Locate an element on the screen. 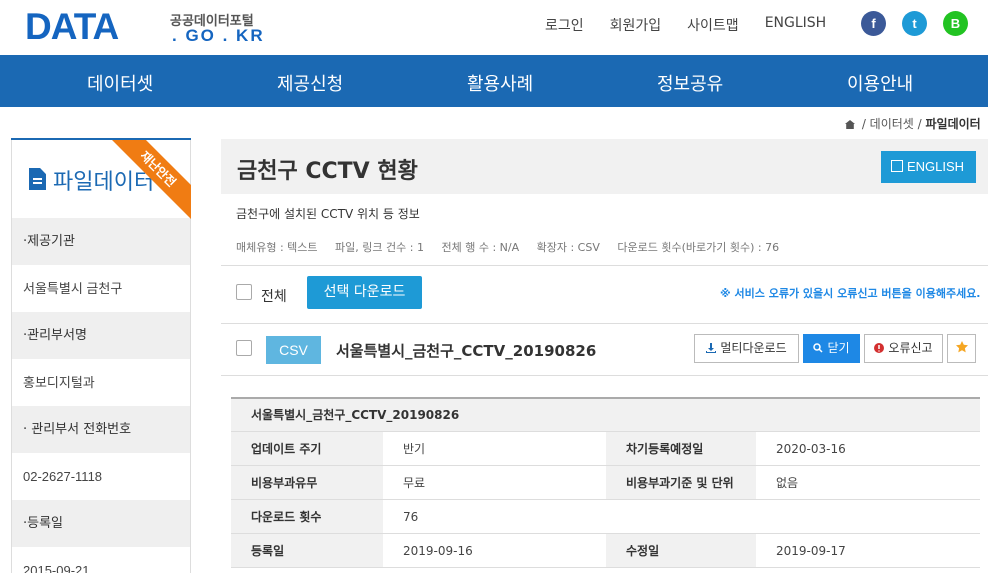 This screenshot has height=573, width=988. download-count-value: 76 is located at coordinates (411, 517).